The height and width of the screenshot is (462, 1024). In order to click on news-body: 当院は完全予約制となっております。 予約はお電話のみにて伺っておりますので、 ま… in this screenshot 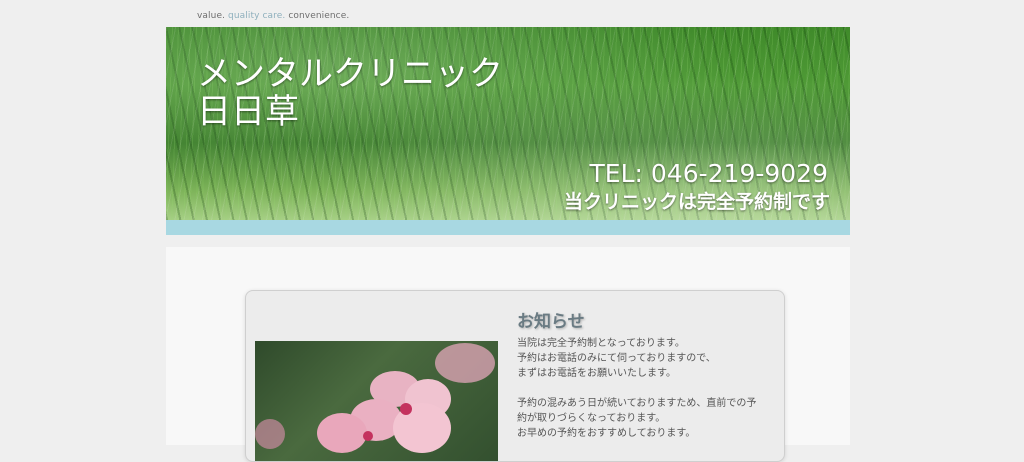, I will do `click(647, 388)`.